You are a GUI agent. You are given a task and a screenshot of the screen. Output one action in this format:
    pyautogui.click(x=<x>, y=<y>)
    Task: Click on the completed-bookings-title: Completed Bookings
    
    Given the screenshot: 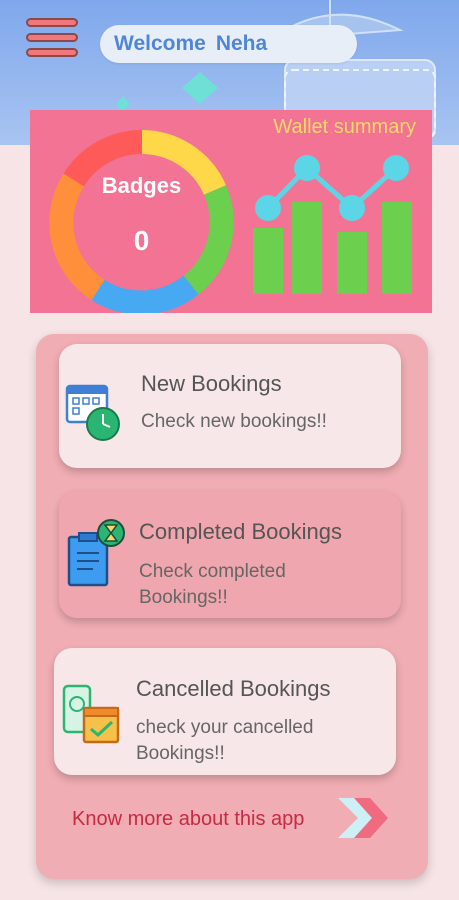 What is the action you would take?
    pyautogui.click(x=241, y=531)
    